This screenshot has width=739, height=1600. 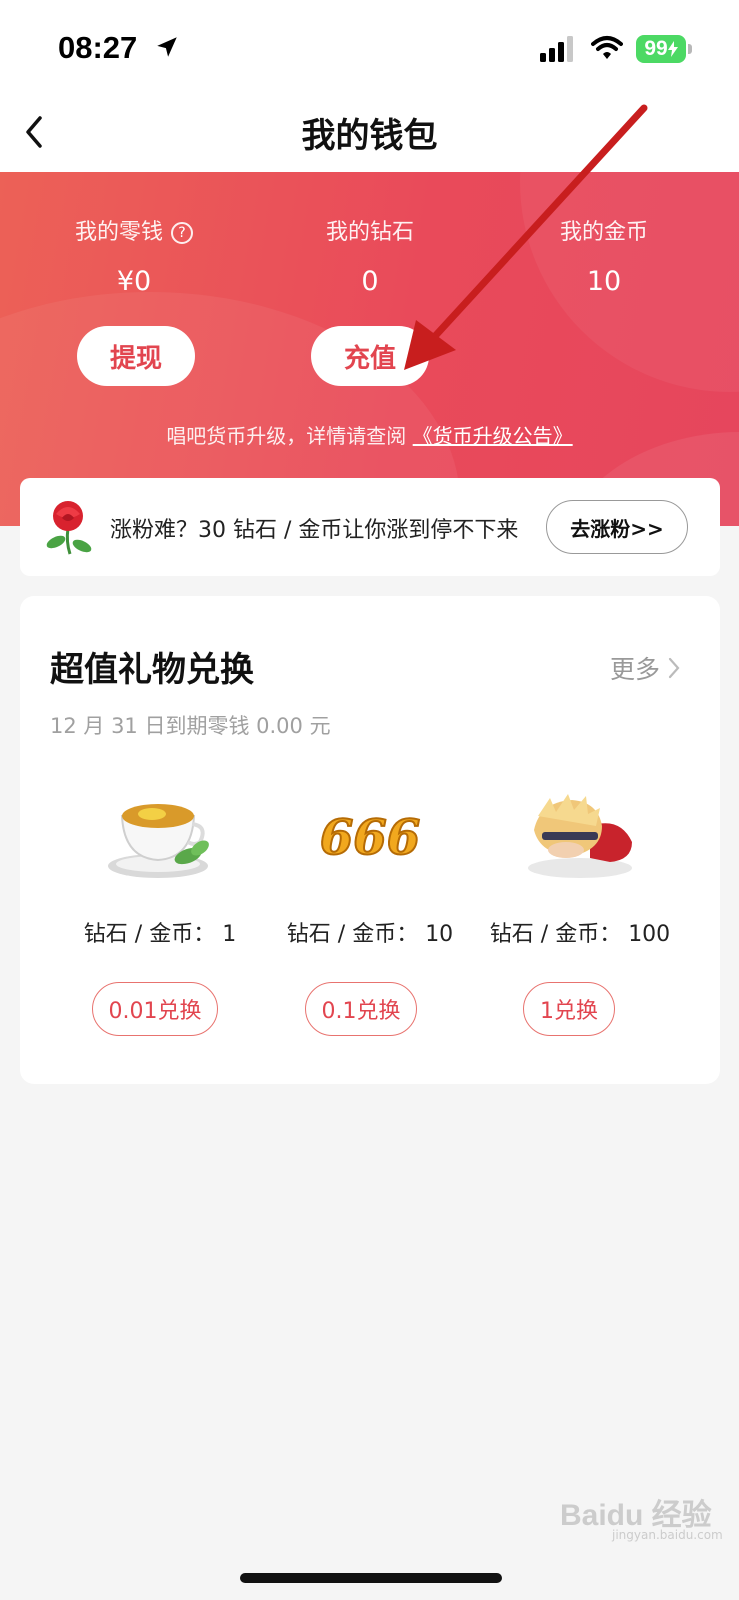 What do you see at coordinates (369, 136) in the screenshot?
I see `page-title: 我的钱包` at bounding box center [369, 136].